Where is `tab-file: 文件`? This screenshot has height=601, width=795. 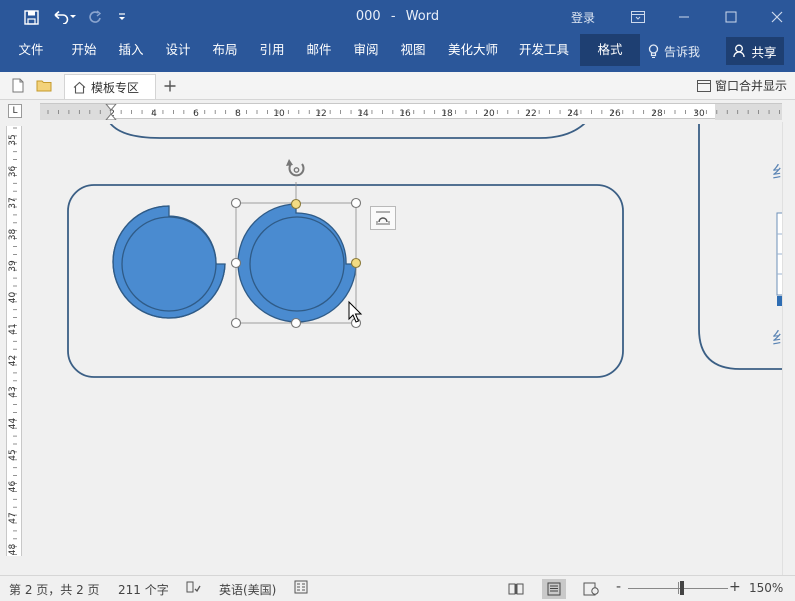
tab-file: 文件 is located at coordinates (31, 53).